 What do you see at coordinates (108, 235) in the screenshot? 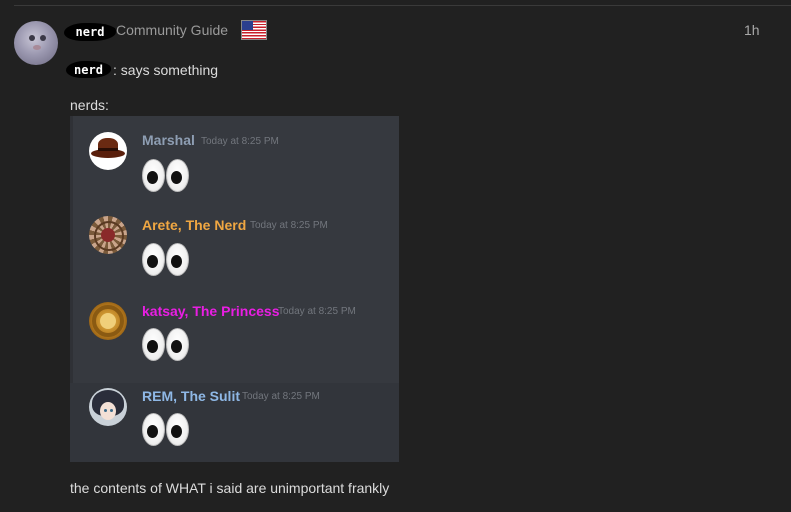
I see `arete-avatar` at bounding box center [108, 235].